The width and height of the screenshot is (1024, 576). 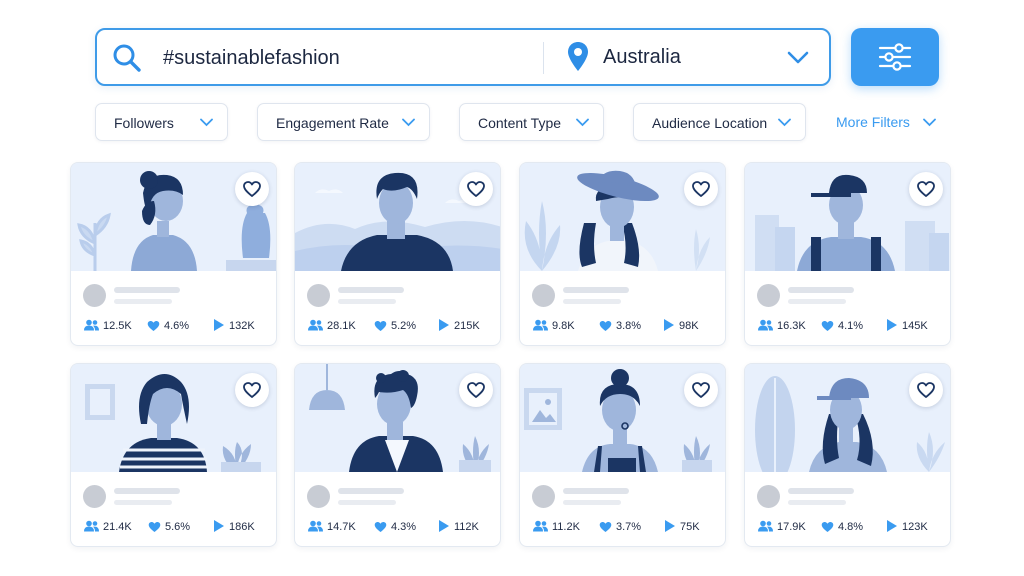 What do you see at coordinates (177, 326) in the screenshot?
I see `engagement-rate: 4.6%` at bounding box center [177, 326].